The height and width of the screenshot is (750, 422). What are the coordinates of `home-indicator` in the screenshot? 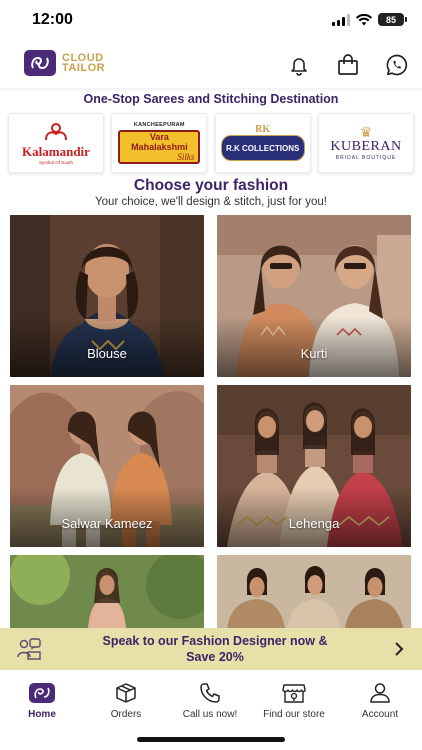 It's located at (211, 739).